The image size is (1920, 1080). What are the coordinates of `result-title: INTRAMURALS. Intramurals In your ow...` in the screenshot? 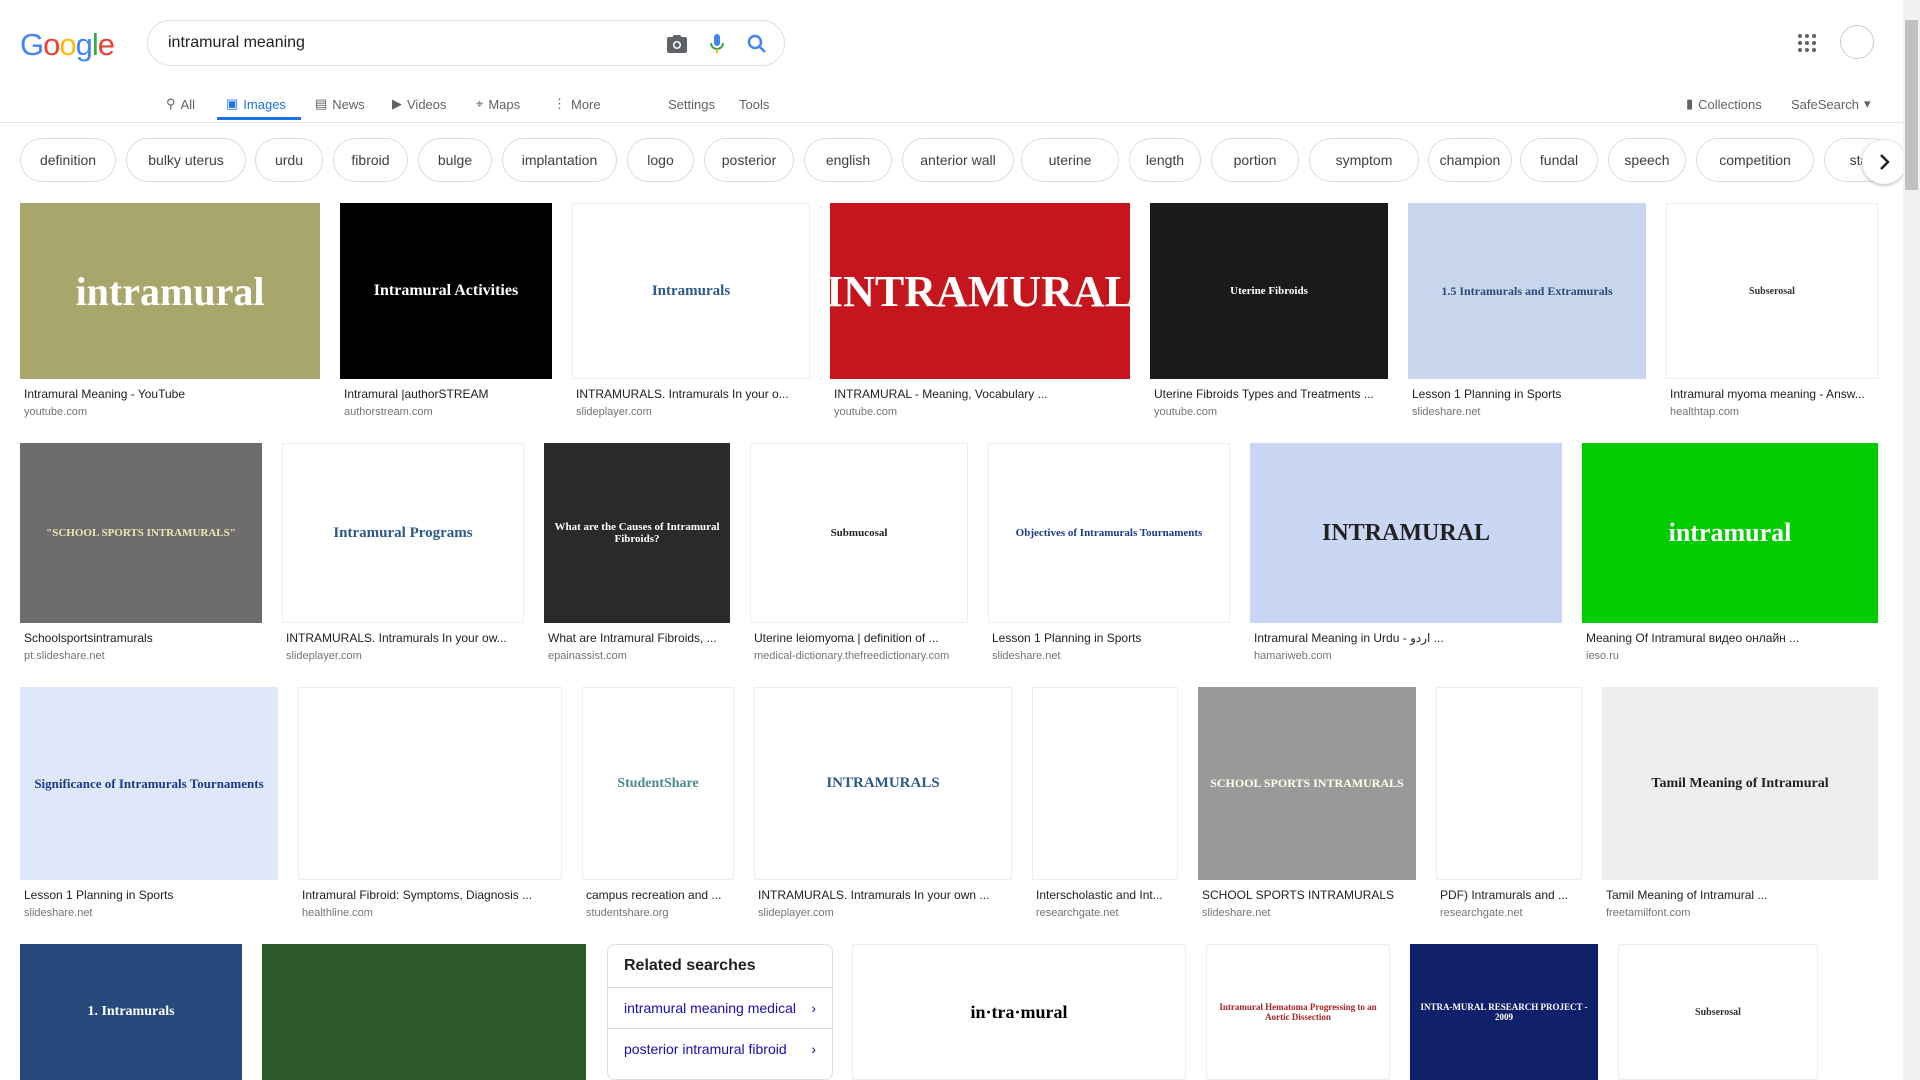 It's located at (403, 638).